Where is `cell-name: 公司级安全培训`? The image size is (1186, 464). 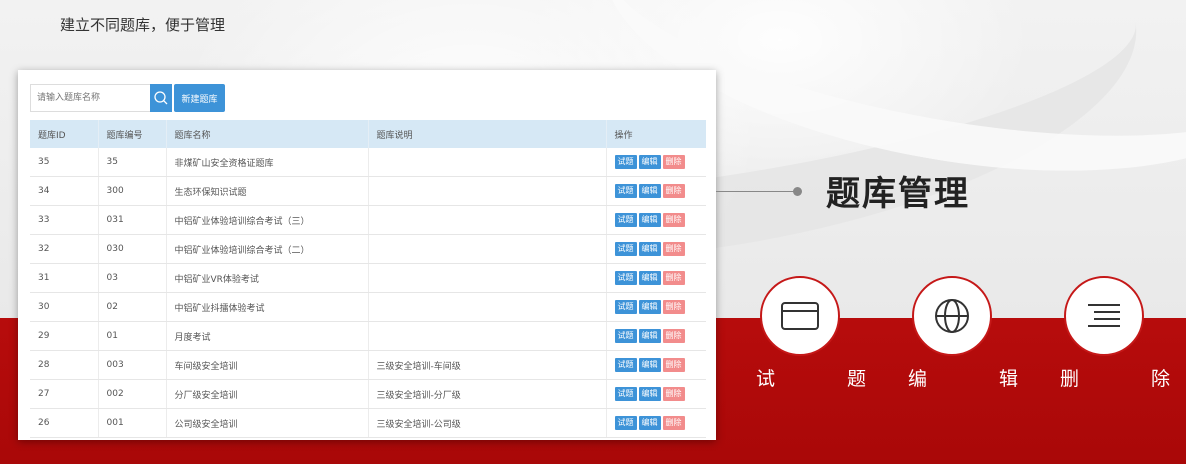 cell-name: 公司级安全培训 is located at coordinates (267, 423).